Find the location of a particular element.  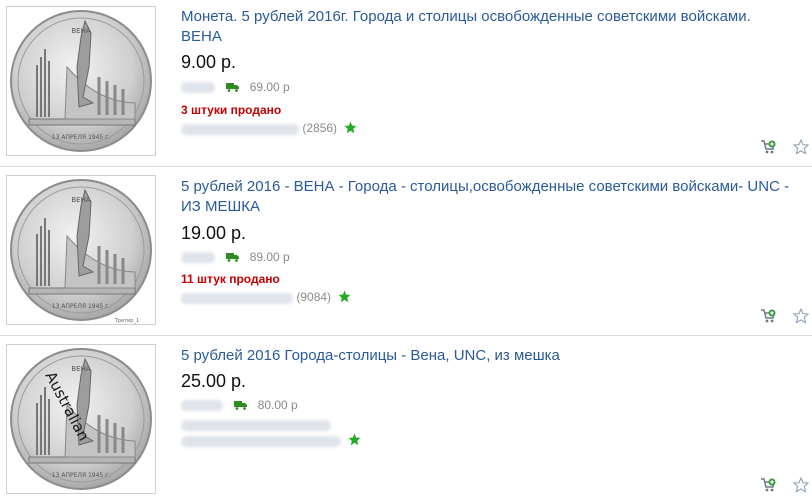

listing-price: 25.00 р. is located at coordinates (214, 381).